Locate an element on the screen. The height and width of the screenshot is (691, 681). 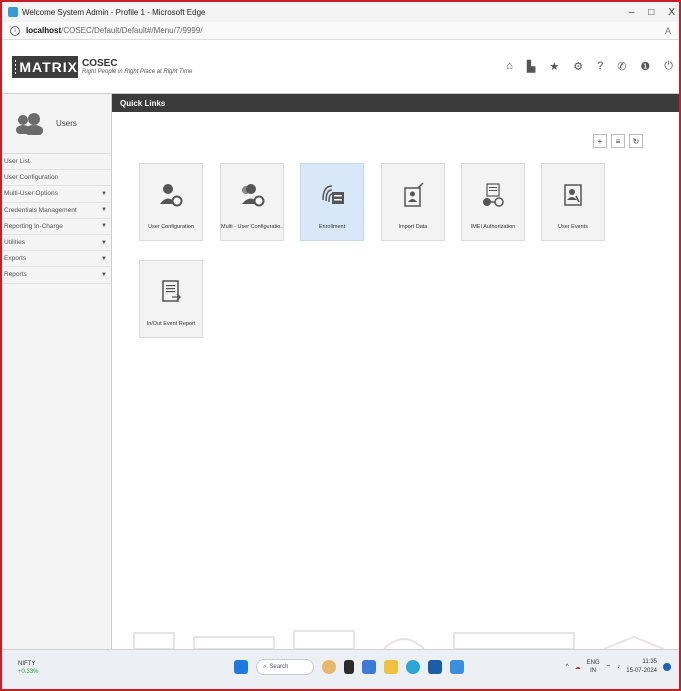
notification-icon is located at coordinates (667, 667).